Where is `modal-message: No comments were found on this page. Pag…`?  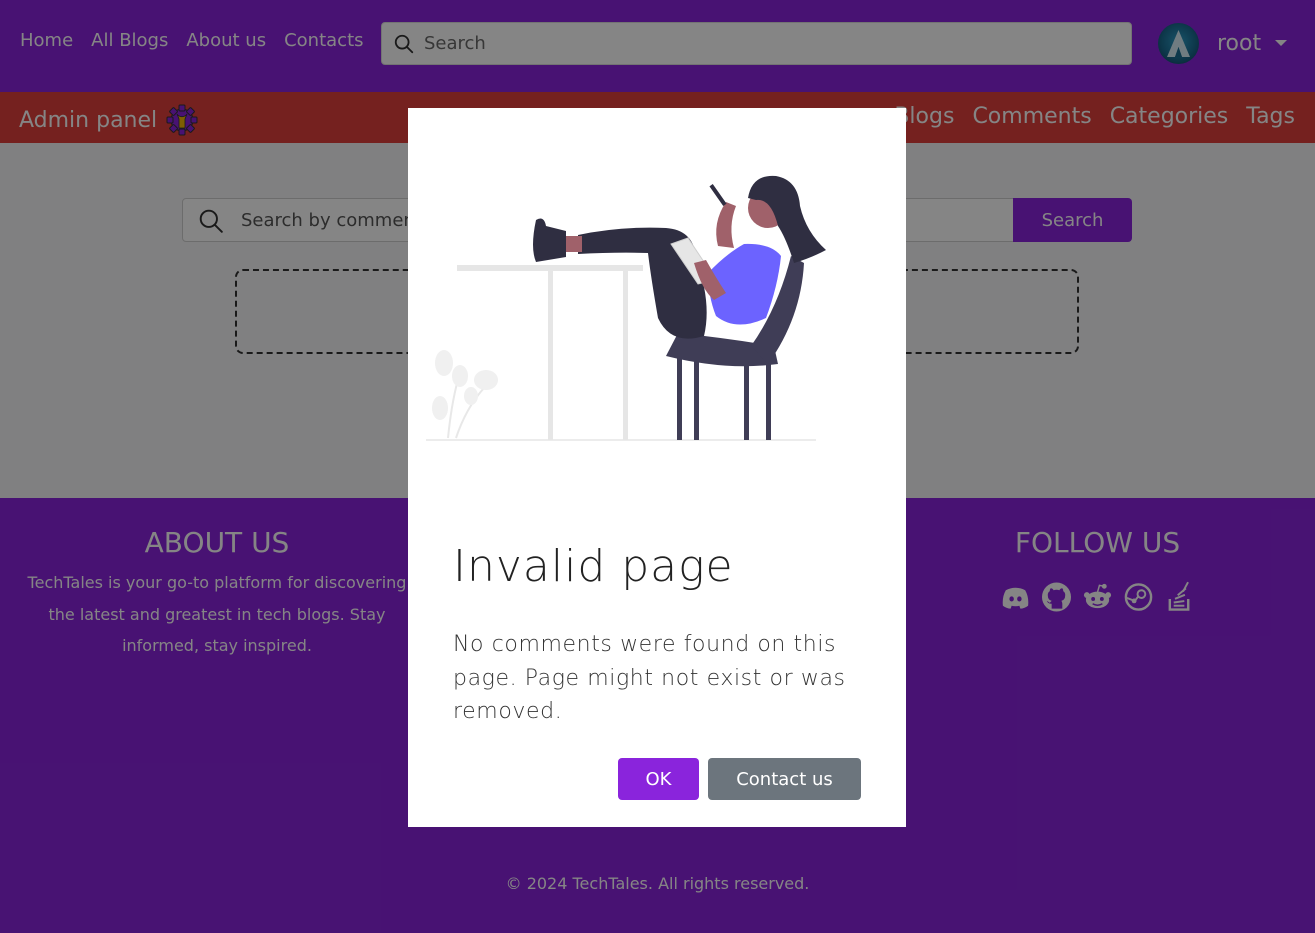 modal-message: No comments were found on this page. Pag… is located at coordinates (649, 678).